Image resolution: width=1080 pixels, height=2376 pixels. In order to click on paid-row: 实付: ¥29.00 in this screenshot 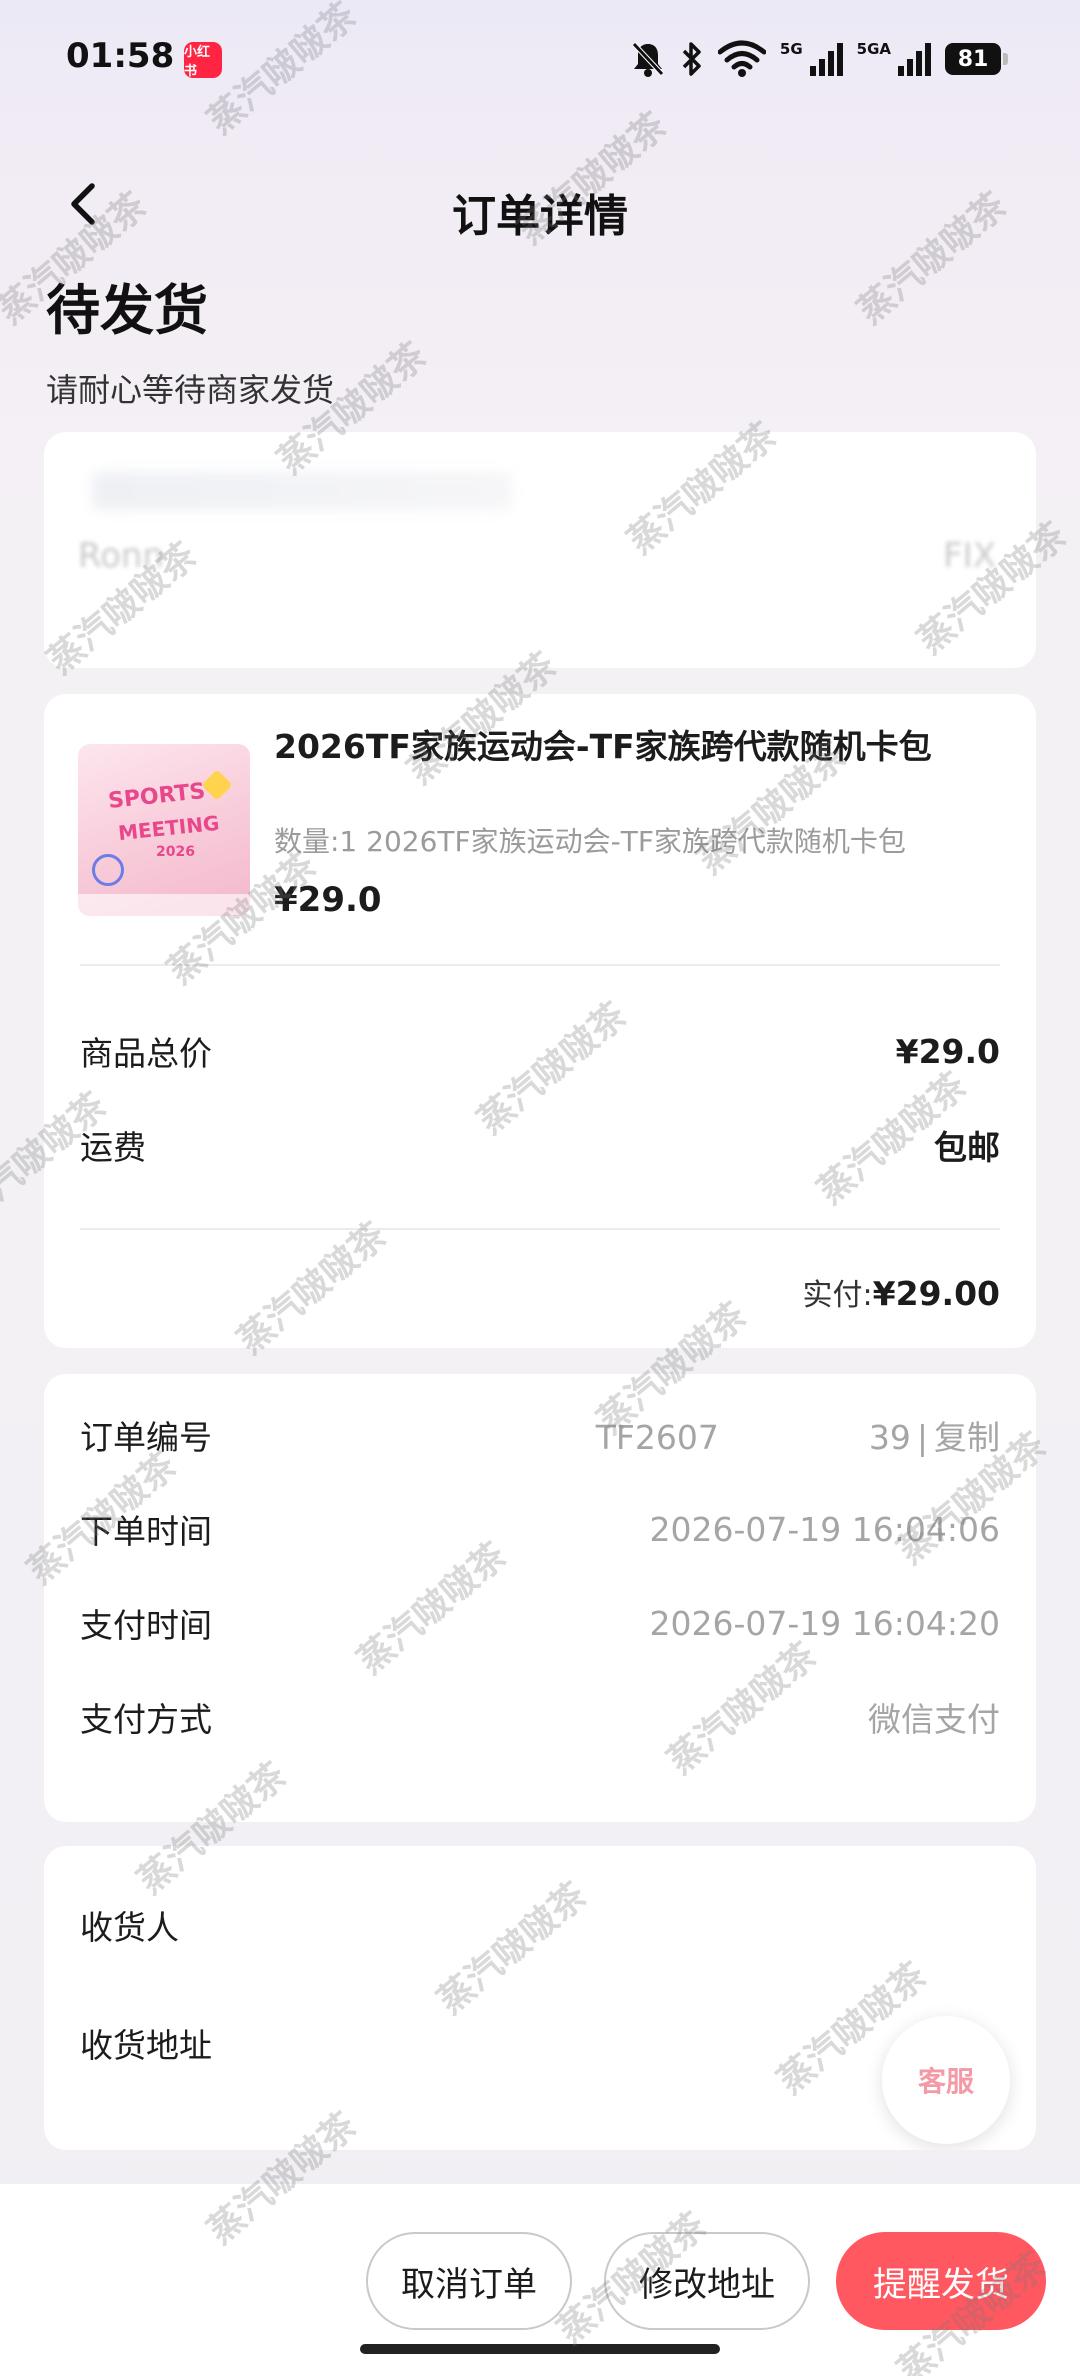, I will do `click(901, 1292)`.